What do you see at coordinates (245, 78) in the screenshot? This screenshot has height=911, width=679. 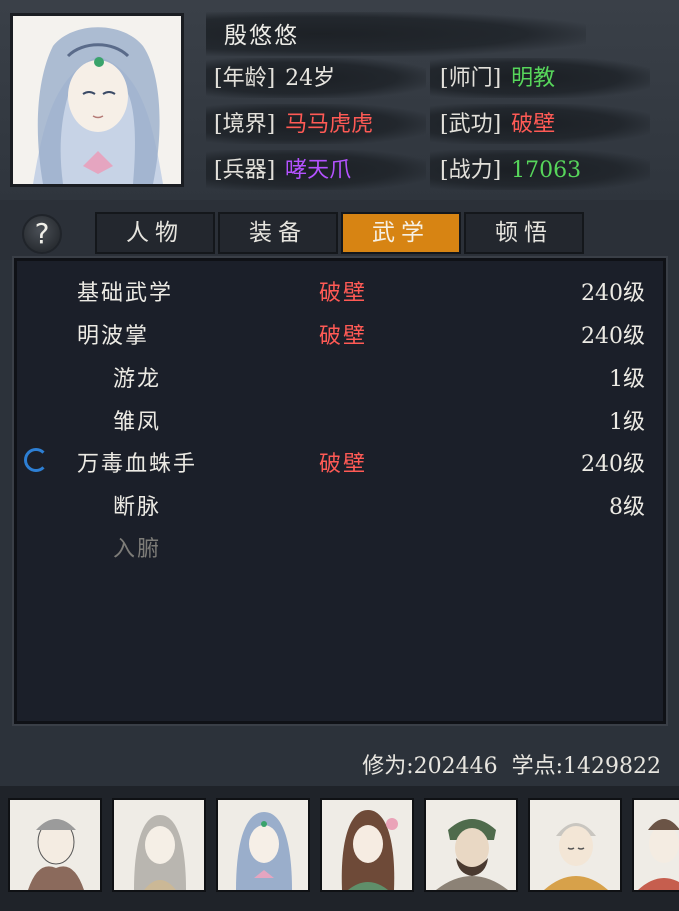 I see `attr-age-label: [年龄]` at bounding box center [245, 78].